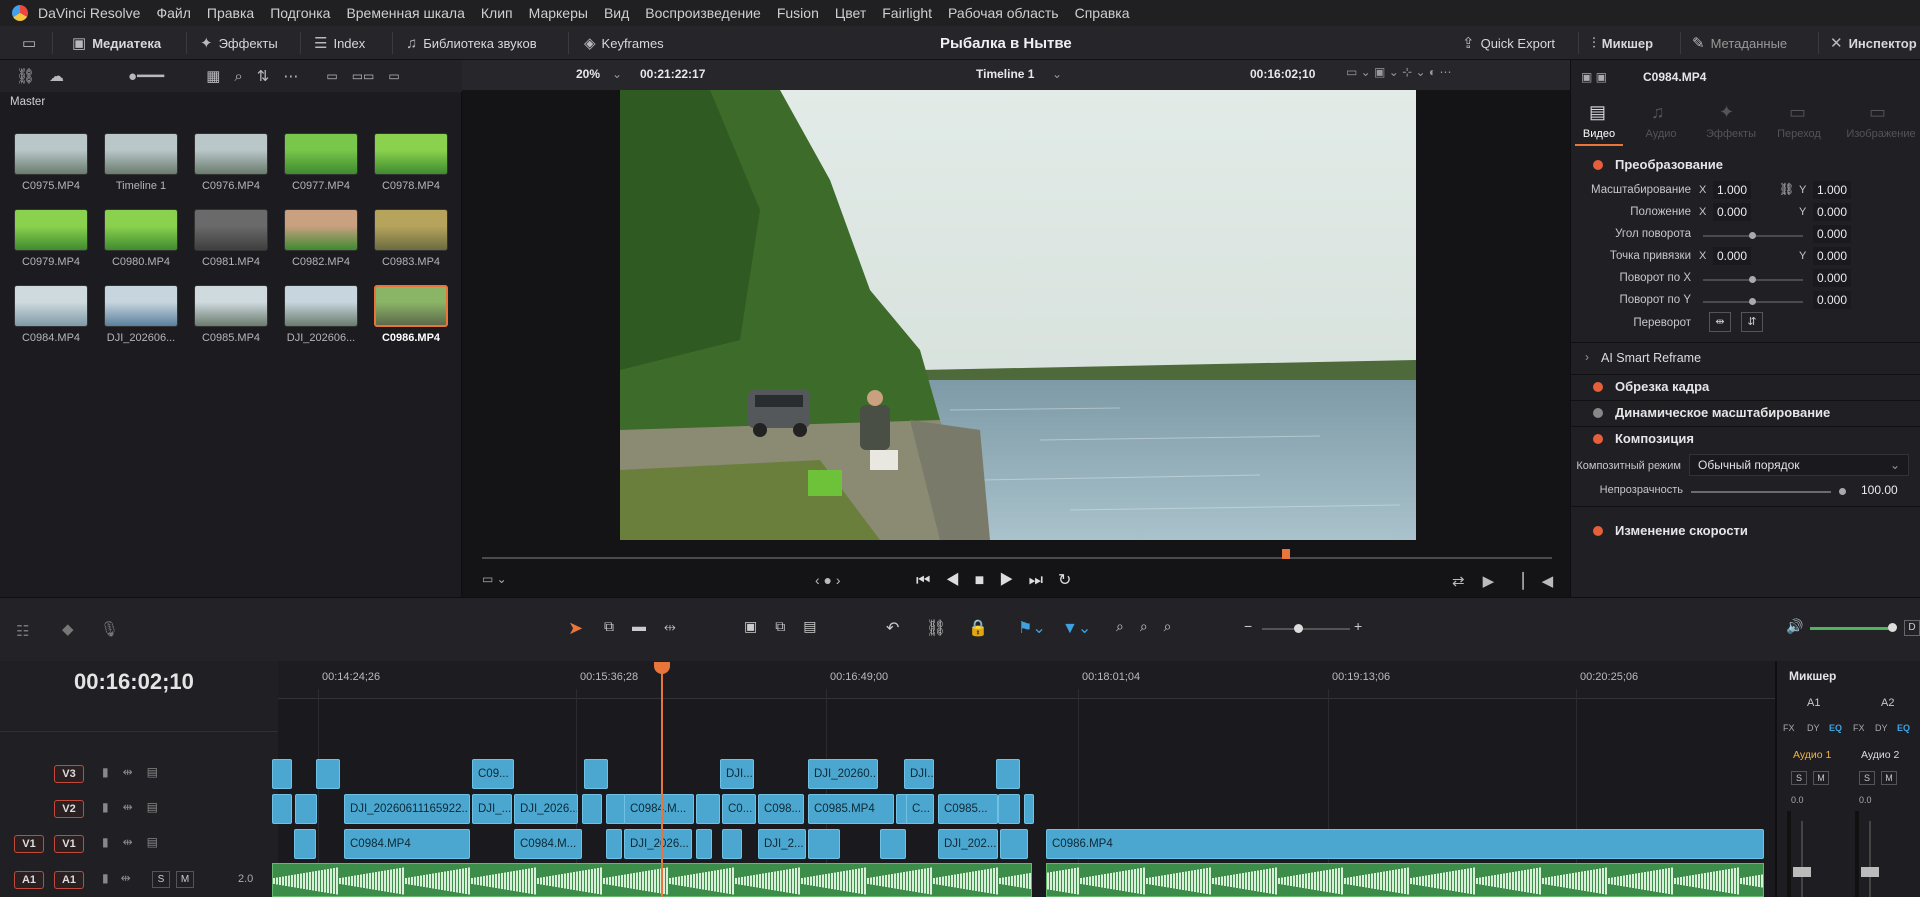 The image size is (1920, 897). Describe the element at coordinates (1739, 43) in the screenshot. I see `metadata-button: ✎ Метаданные` at that location.